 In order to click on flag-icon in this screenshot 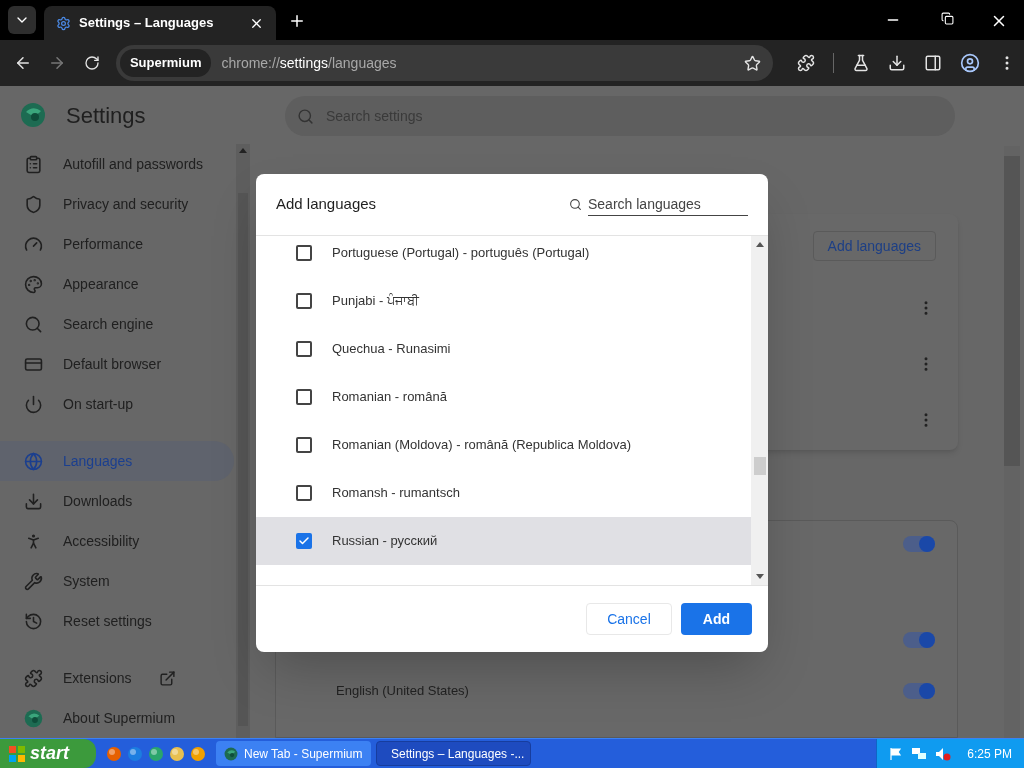, I will do `click(896, 753)`.